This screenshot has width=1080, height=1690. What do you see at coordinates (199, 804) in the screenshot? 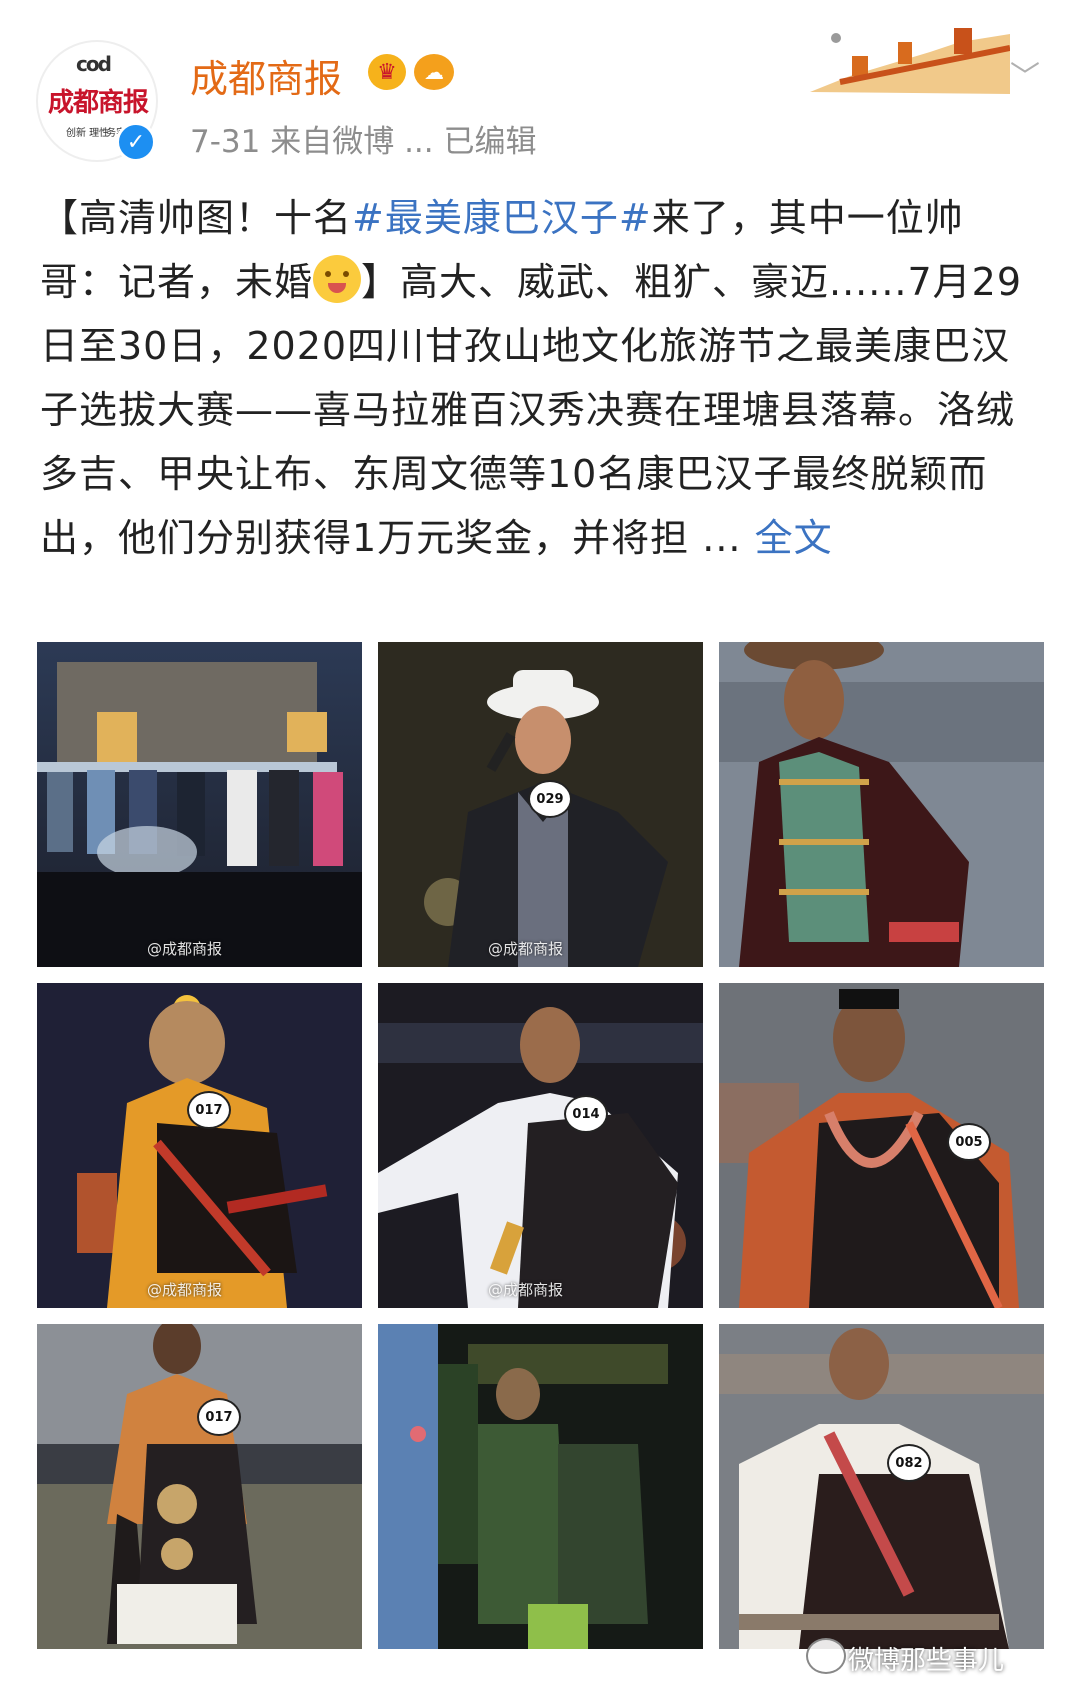
I see `photo-1: @成都商报` at bounding box center [199, 804].